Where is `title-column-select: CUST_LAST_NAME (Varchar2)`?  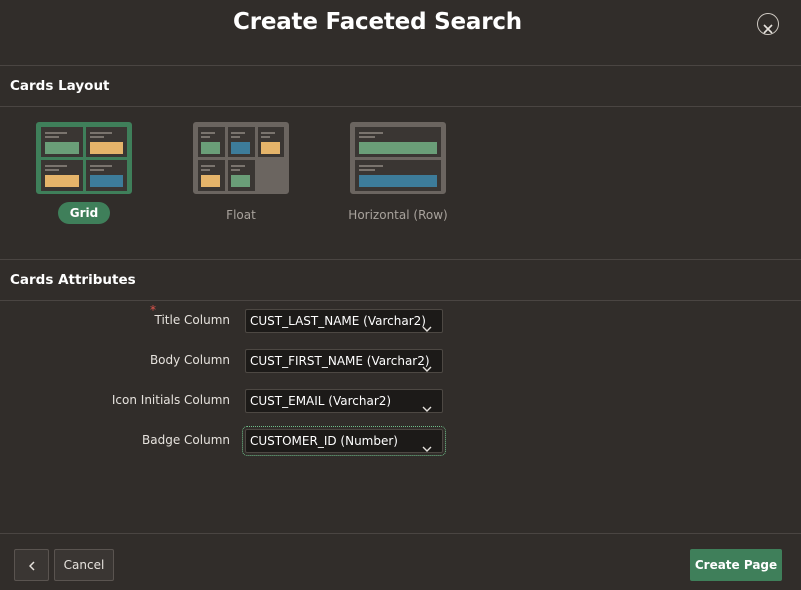
title-column-select: CUST_LAST_NAME (Varchar2) is located at coordinates (344, 321).